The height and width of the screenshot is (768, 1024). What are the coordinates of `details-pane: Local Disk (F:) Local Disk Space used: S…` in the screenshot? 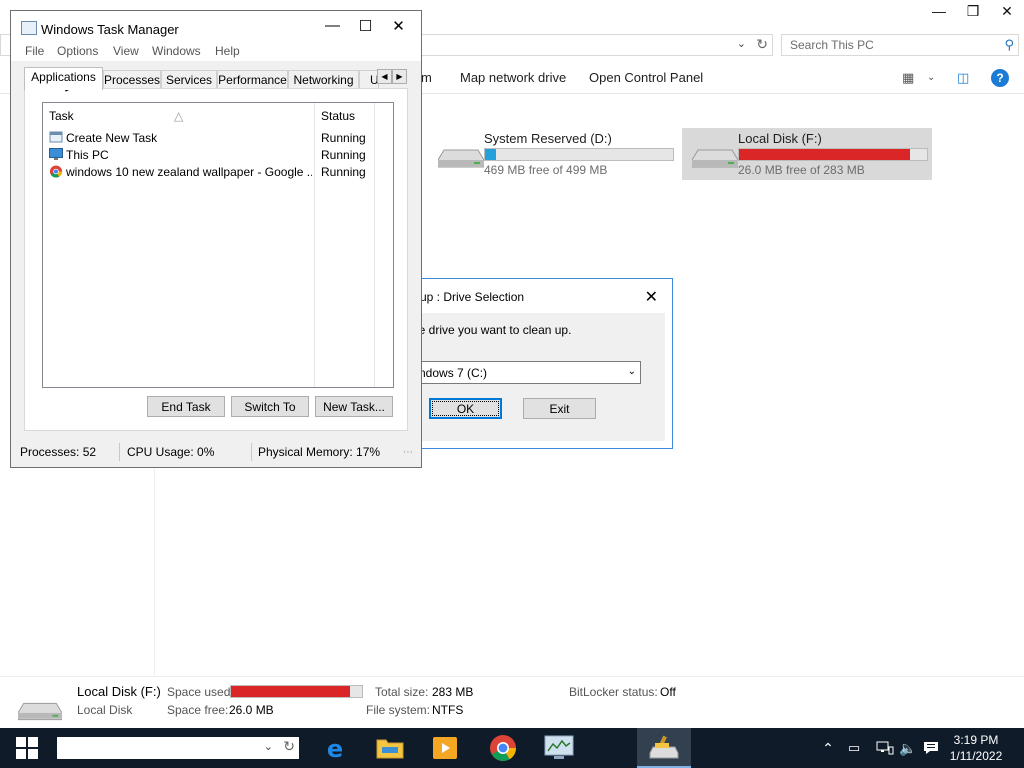 It's located at (512, 702).